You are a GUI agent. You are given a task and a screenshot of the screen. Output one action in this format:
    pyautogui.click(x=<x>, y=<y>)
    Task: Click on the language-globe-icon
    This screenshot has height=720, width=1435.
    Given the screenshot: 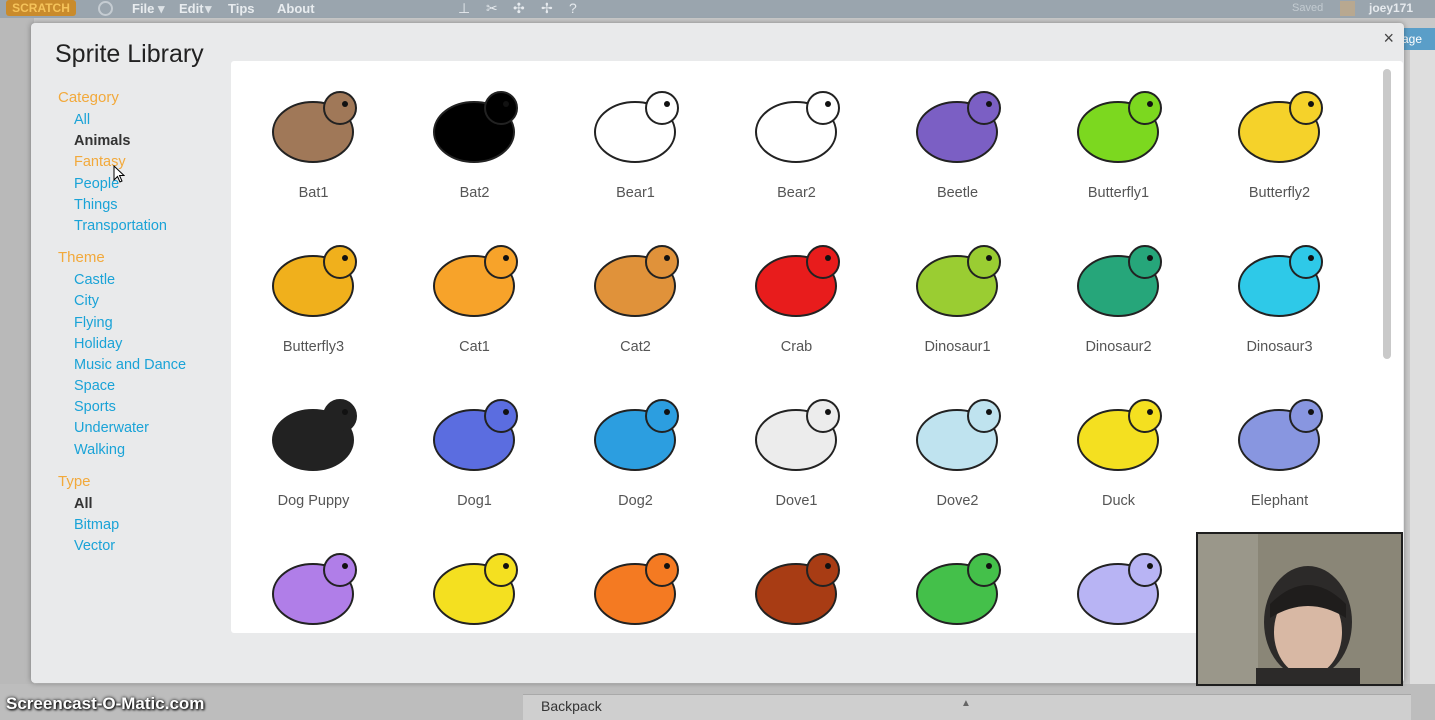 What is the action you would take?
    pyautogui.click(x=105, y=8)
    